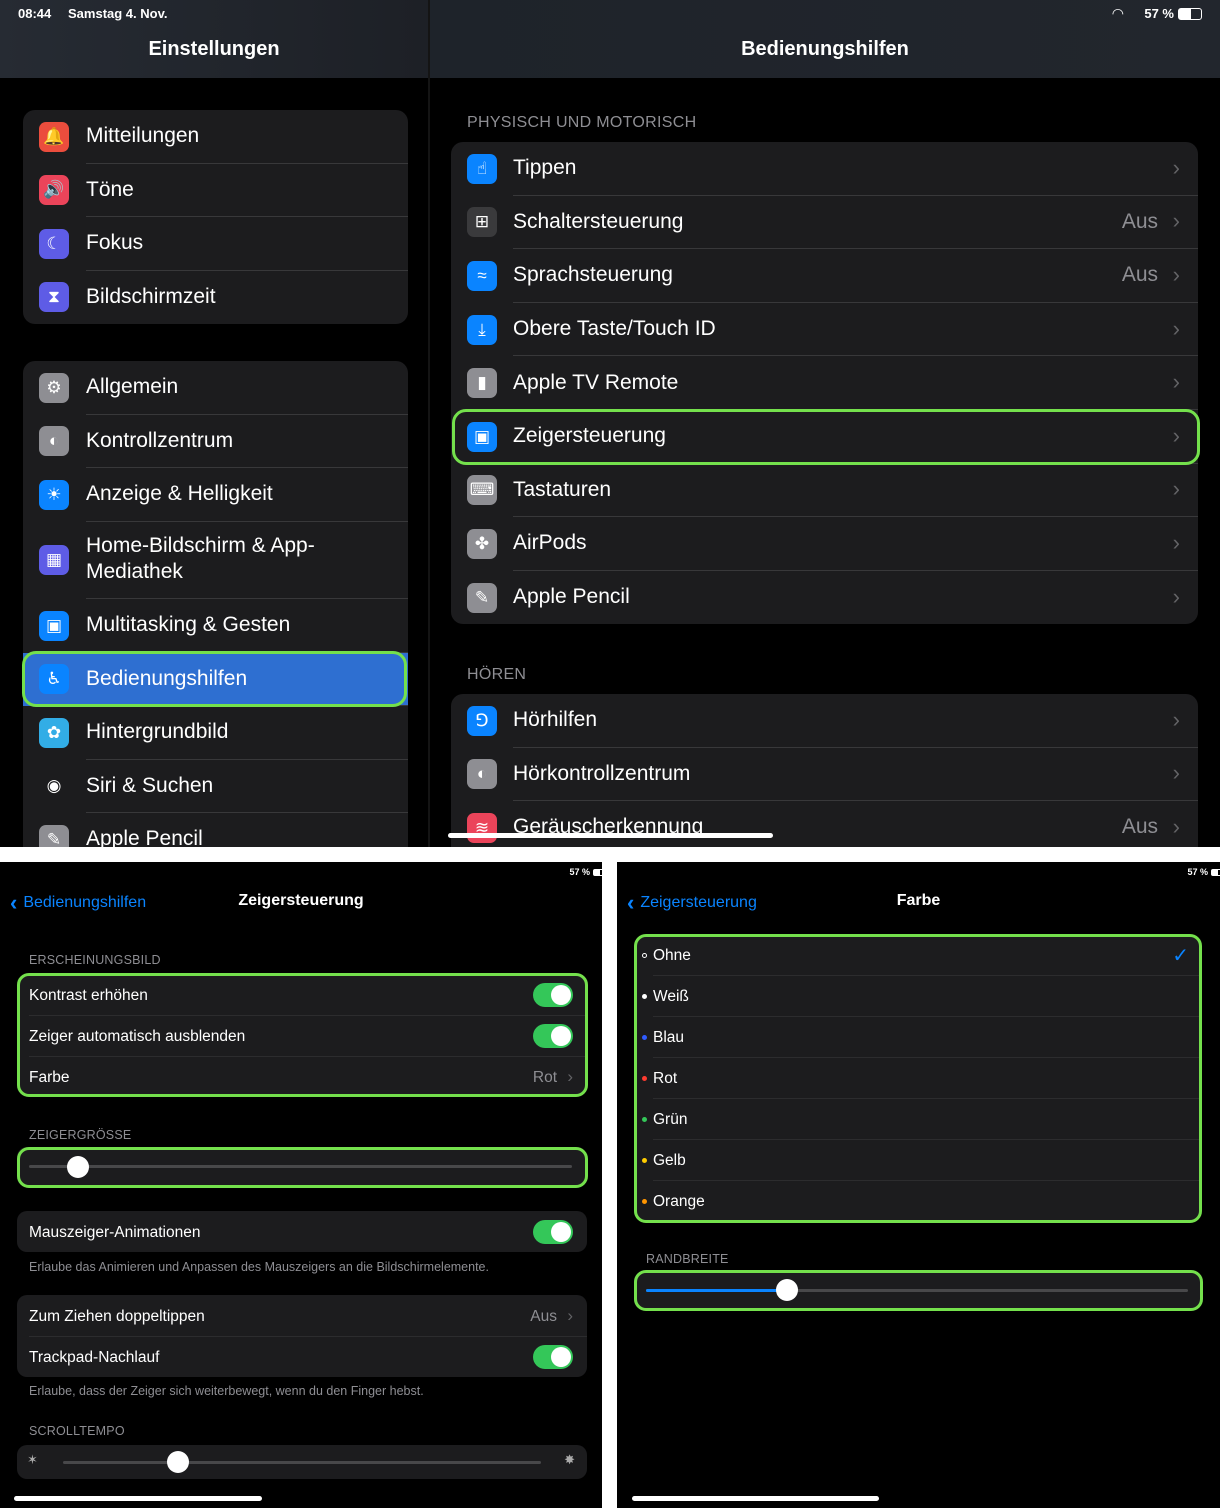 This screenshot has height=1508, width=1220. What do you see at coordinates (54, 560) in the screenshot?
I see `grid-icon: ▦` at bounding box center [54, 560].